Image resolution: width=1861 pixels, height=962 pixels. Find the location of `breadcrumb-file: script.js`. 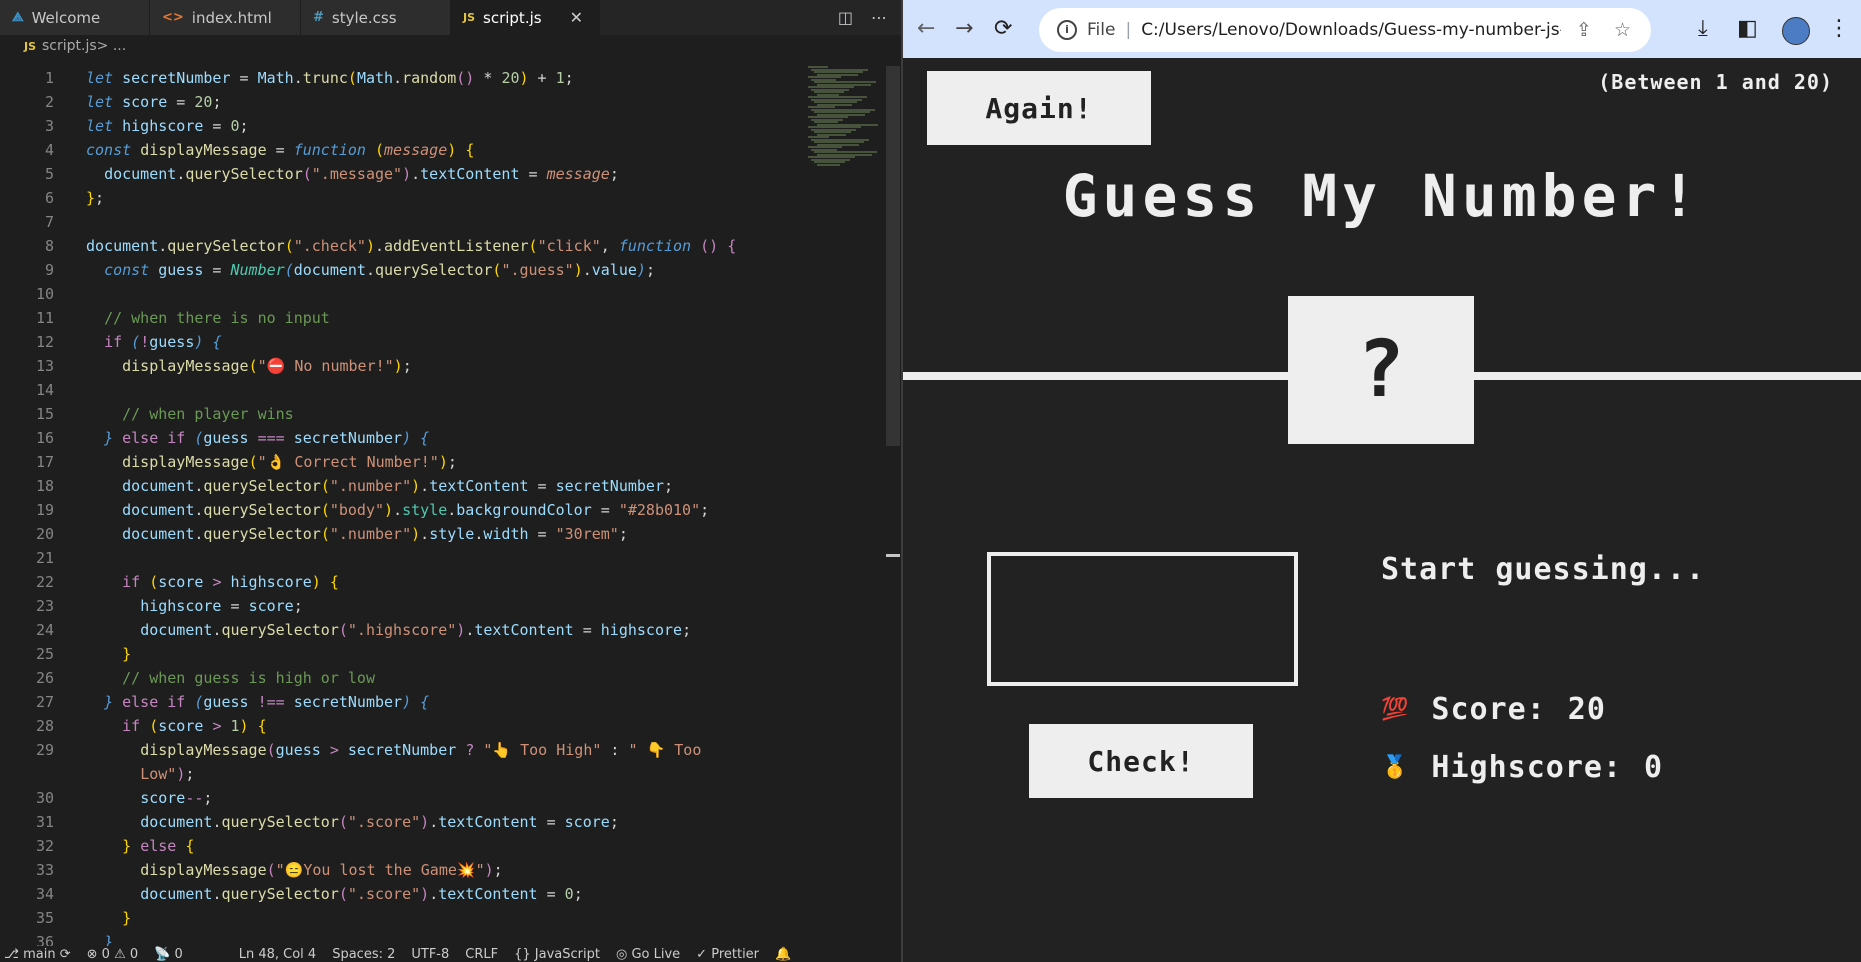

breadcrumb-file: script.js is located at coordinates (69, 46).